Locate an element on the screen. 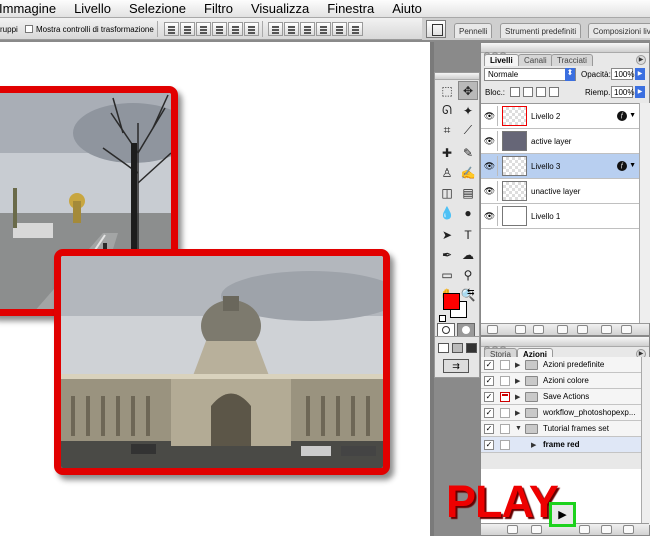  tab-tracciati: Tracciati is located at coordinates (572, 60).